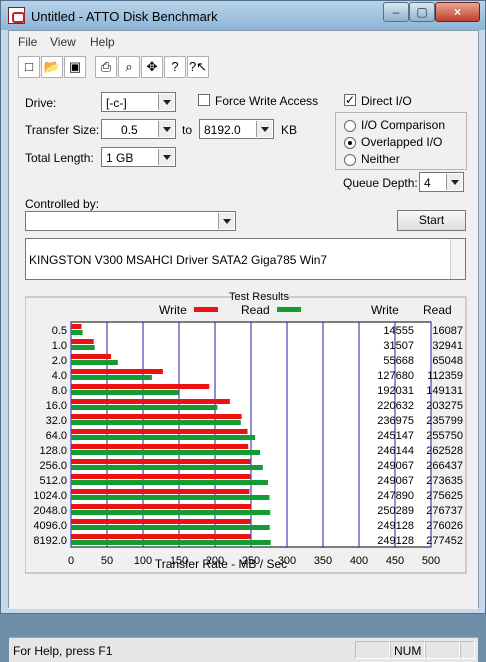 The image size is (486, 662). Describe the element at coordinates (198, 67) in the screenshot. I see `context-help-icon: ?↖` at that location.